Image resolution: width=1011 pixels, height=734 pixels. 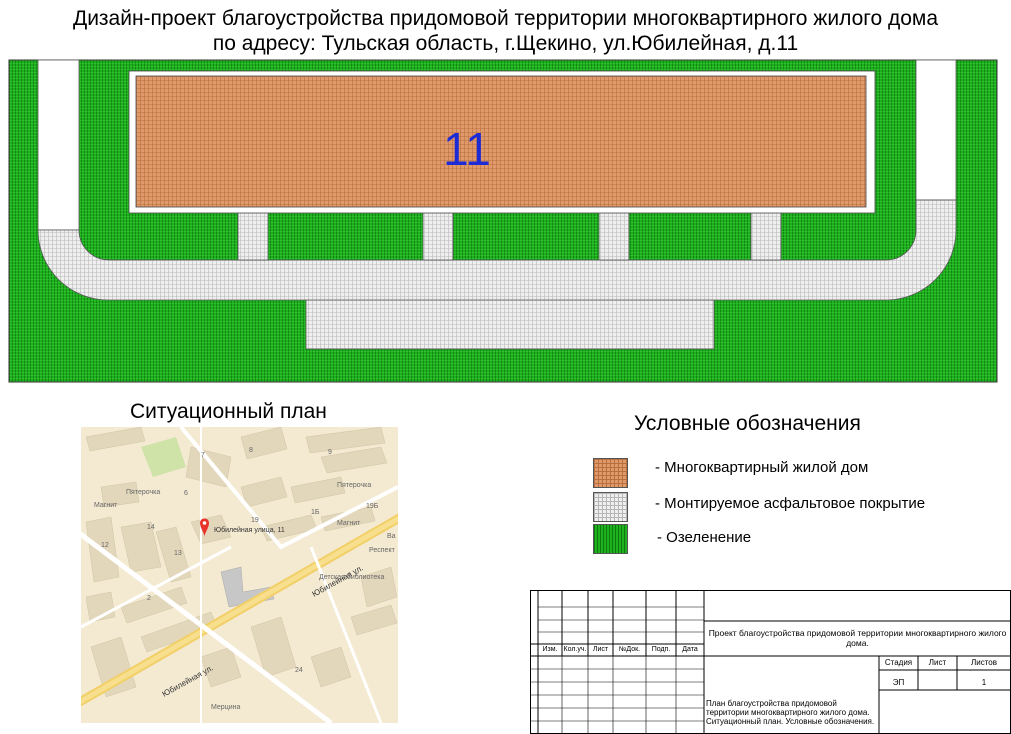 I want to click on map-label-6: 6, so click(x=186, y=493).